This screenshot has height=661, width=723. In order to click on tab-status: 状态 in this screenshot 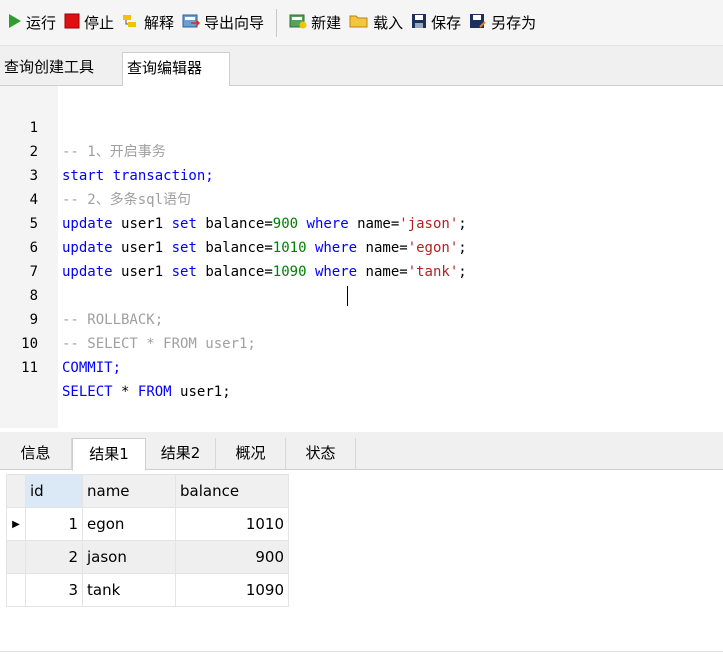, I will do `click(321, 454)`.